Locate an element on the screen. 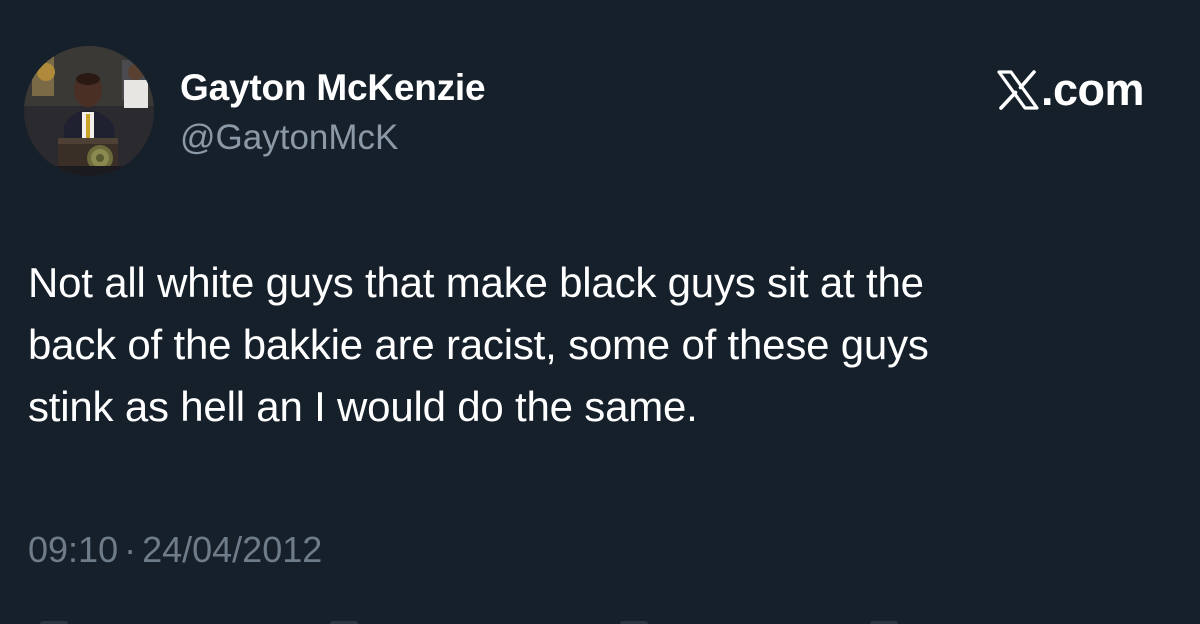 Image resolution: width=1200 pixels, height=624 pixels. tweet-text-line: stink as hell an I would do the same. is located at coordinates (363, 406).